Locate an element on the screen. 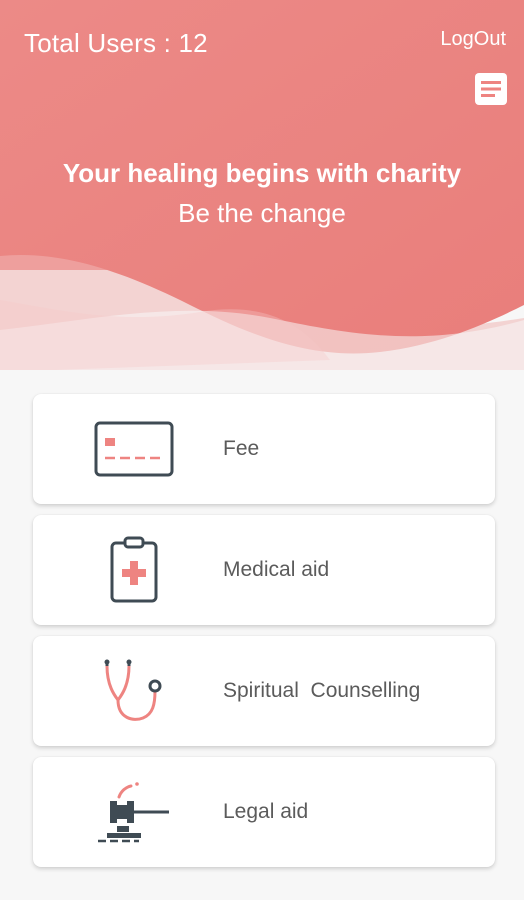  service-label-medical-aid: Medical aid is located at coordinates (276, 569).